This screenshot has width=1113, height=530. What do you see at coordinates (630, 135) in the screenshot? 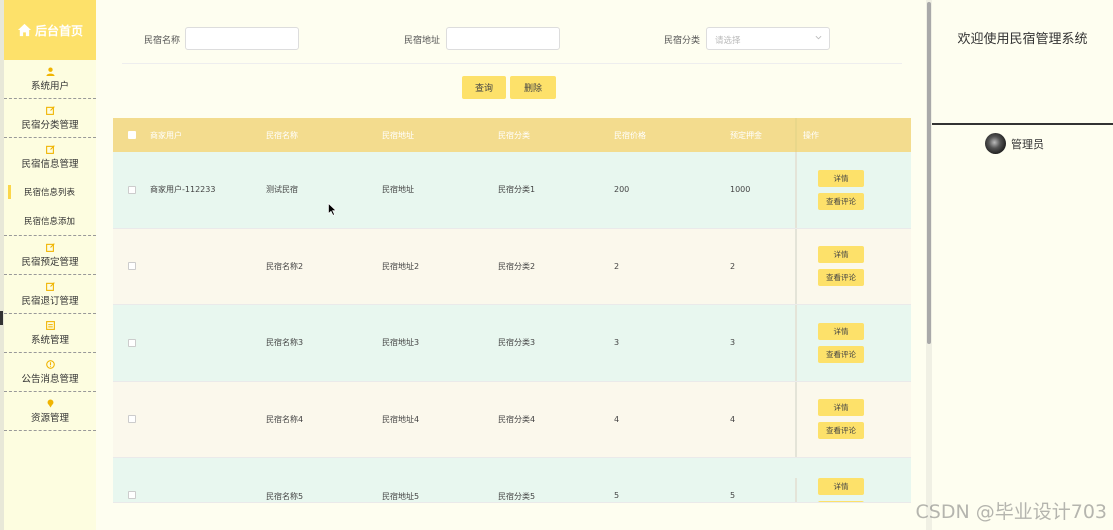
I see `column-header: 民宿价格` at bounding box center [630, 135].